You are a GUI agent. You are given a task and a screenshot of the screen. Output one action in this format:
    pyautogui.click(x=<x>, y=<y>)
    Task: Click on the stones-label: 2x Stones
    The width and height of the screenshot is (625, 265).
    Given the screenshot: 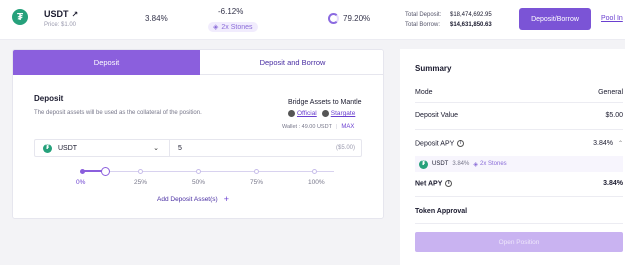 What is the action you would take?
    pyautogui.click(x=237, y=27)
    